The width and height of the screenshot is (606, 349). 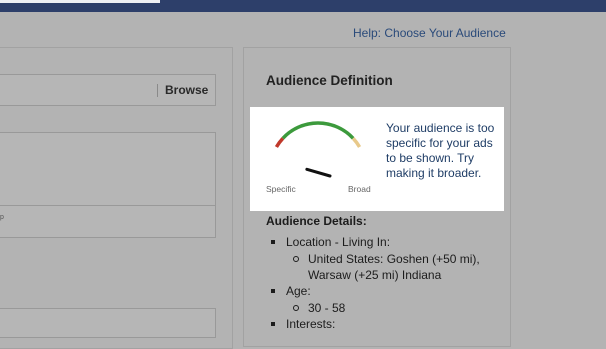 I want to click on detail-label: Interests:, so click(x=311, y=324).